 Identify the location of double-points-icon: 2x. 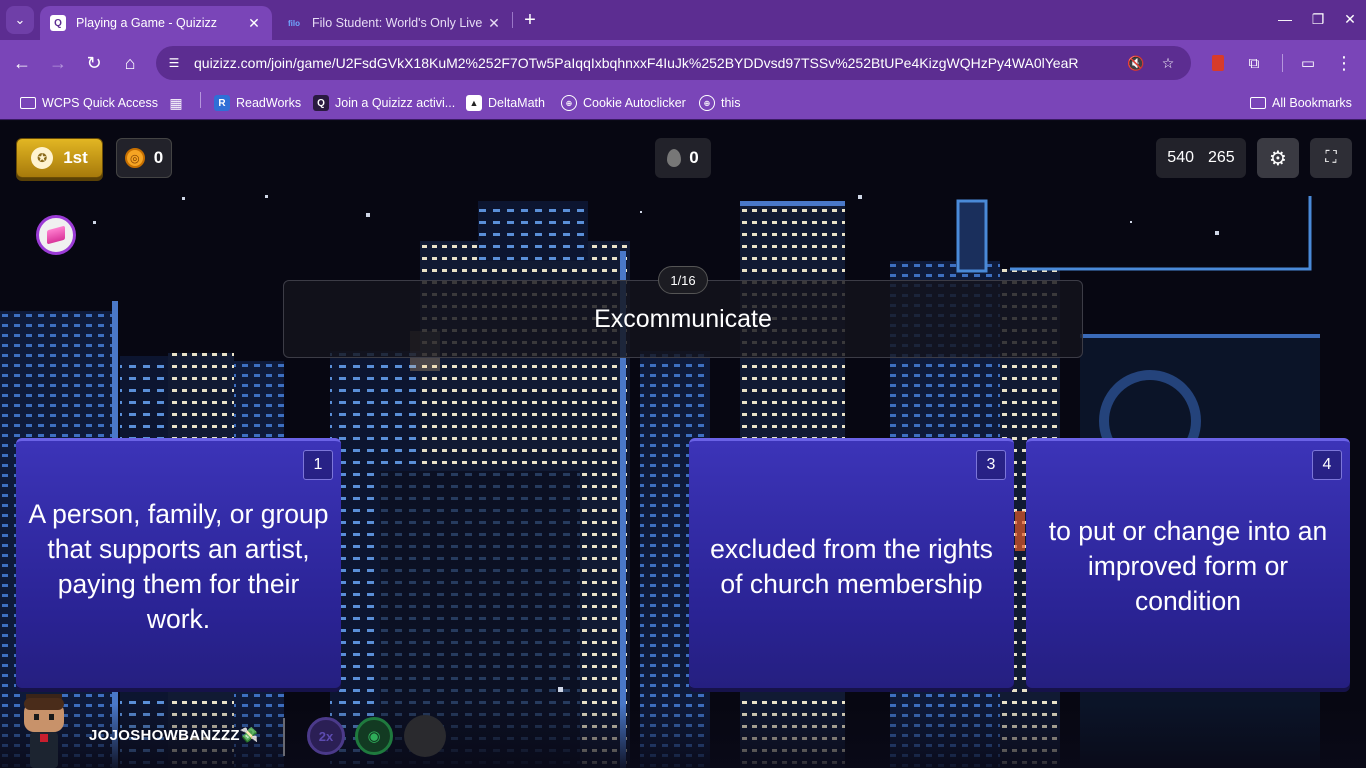
(326, 736).